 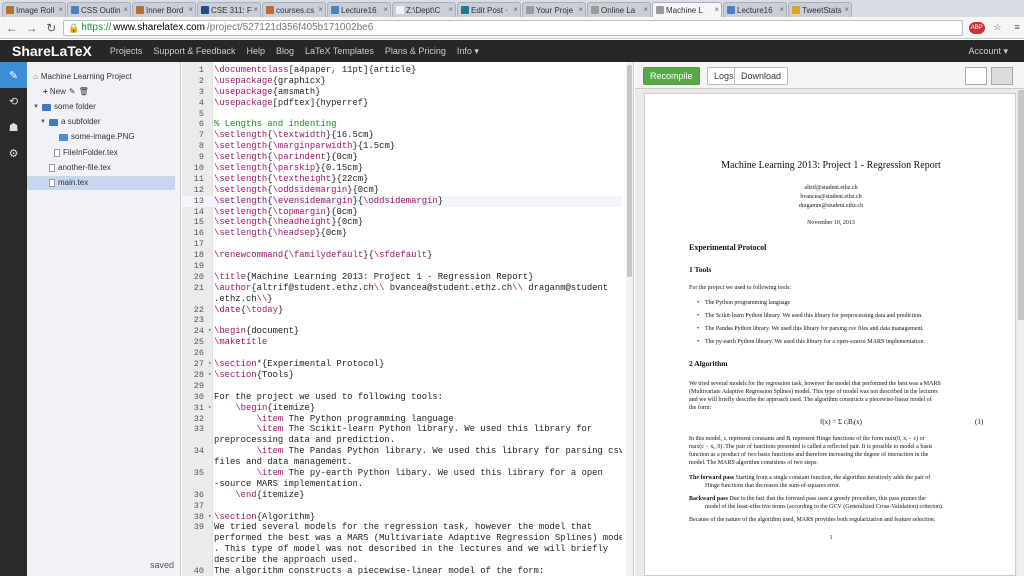 What do you see at coordinates (402, 440) in the screenshot?
I see `code-line: preprocessing data and prediction.` at bounding box center [402, 440].